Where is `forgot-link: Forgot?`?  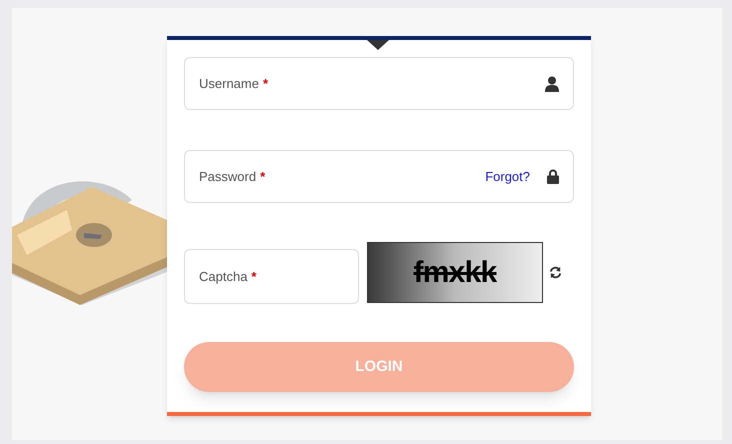 forgot-link: Forgot? is located at coordinates (507, 176).